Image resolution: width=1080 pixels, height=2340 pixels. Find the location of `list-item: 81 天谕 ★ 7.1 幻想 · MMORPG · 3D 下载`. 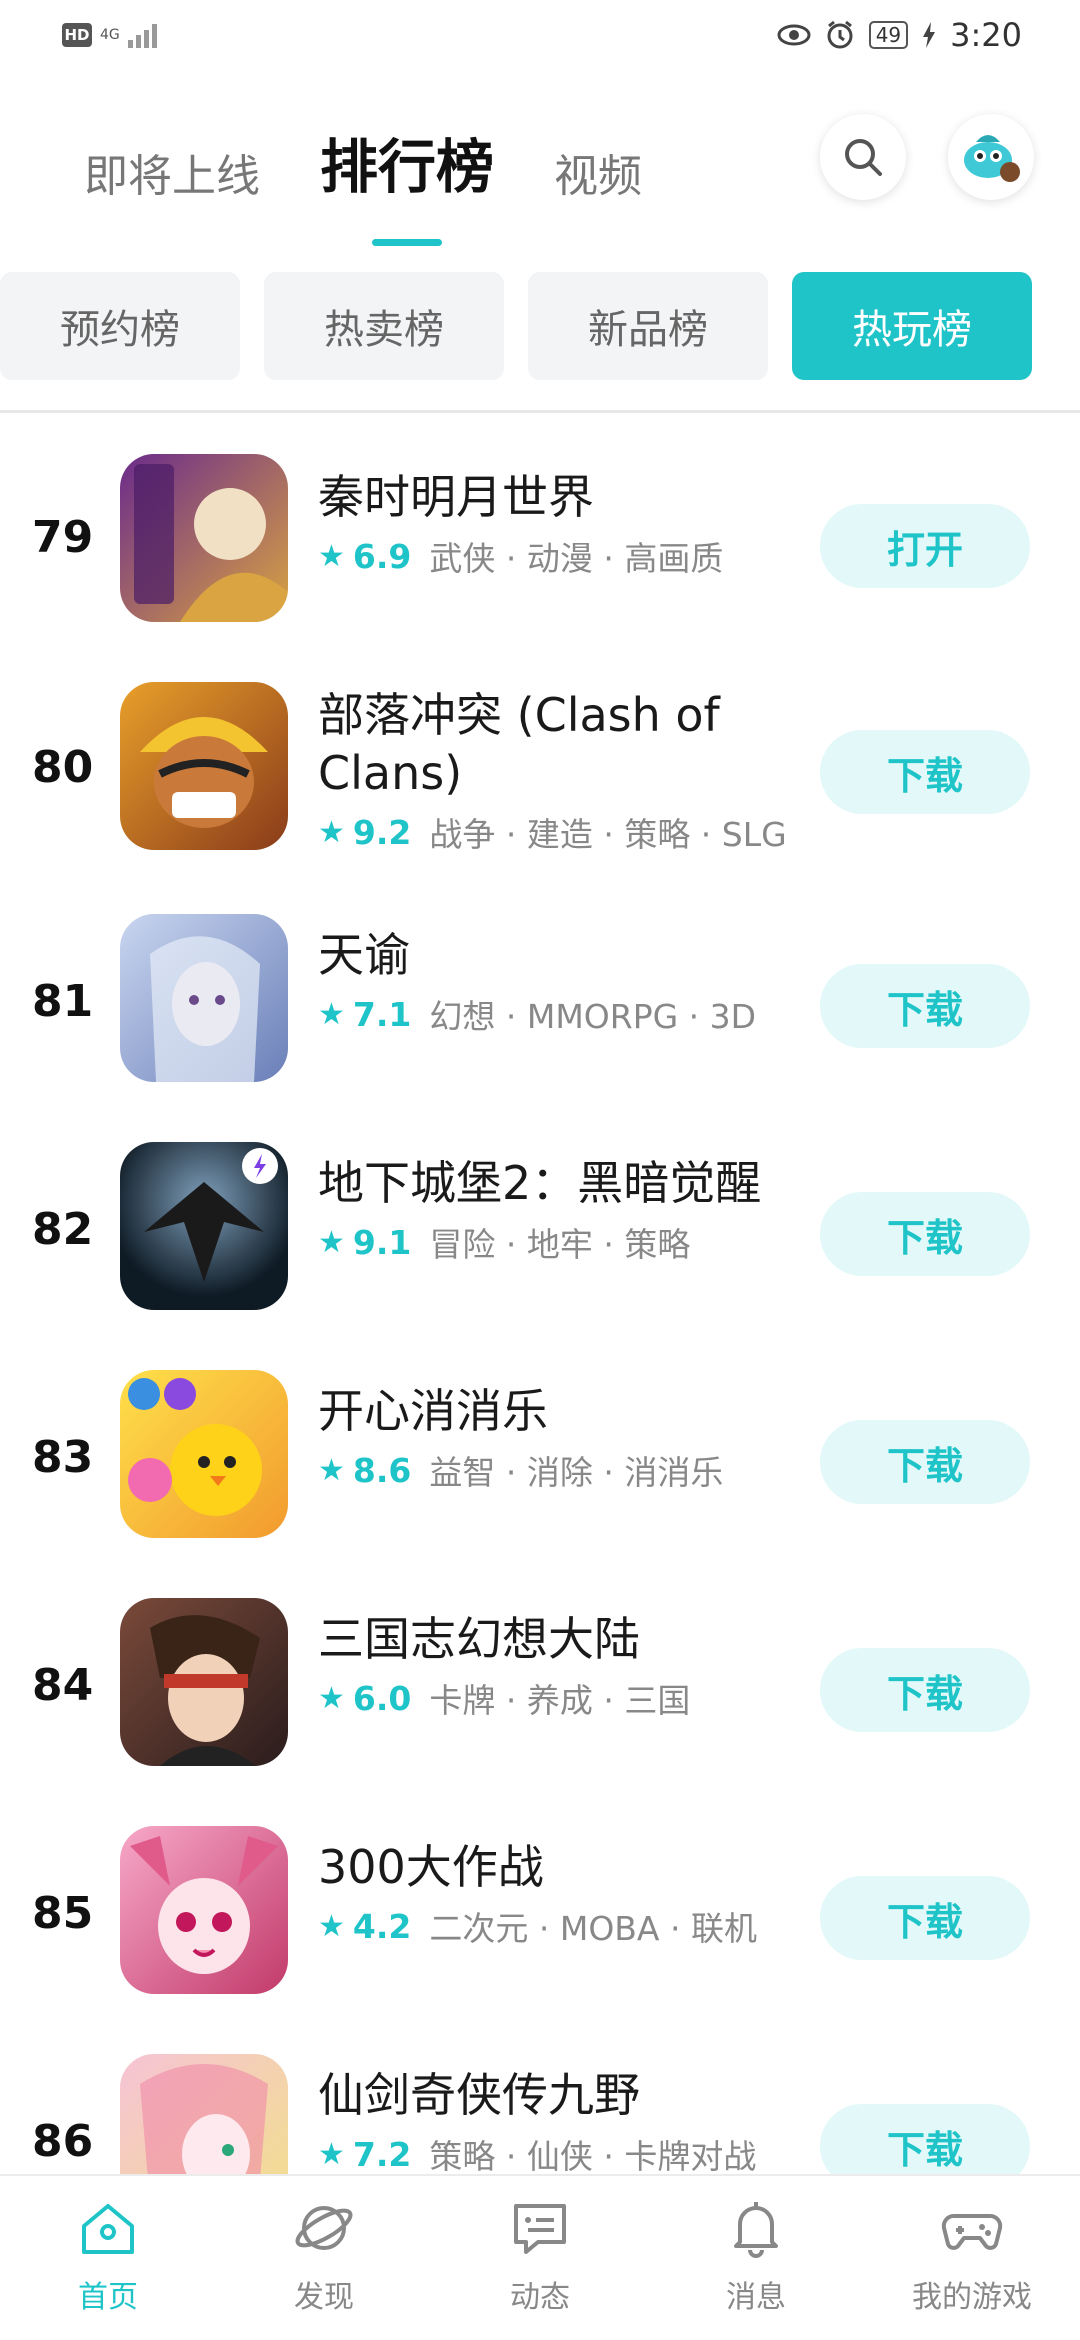

list-item: 81 天谕 ★ 7.1 幻想 · MMORPG · 3D 下载 is located at coordinates (540, 996).